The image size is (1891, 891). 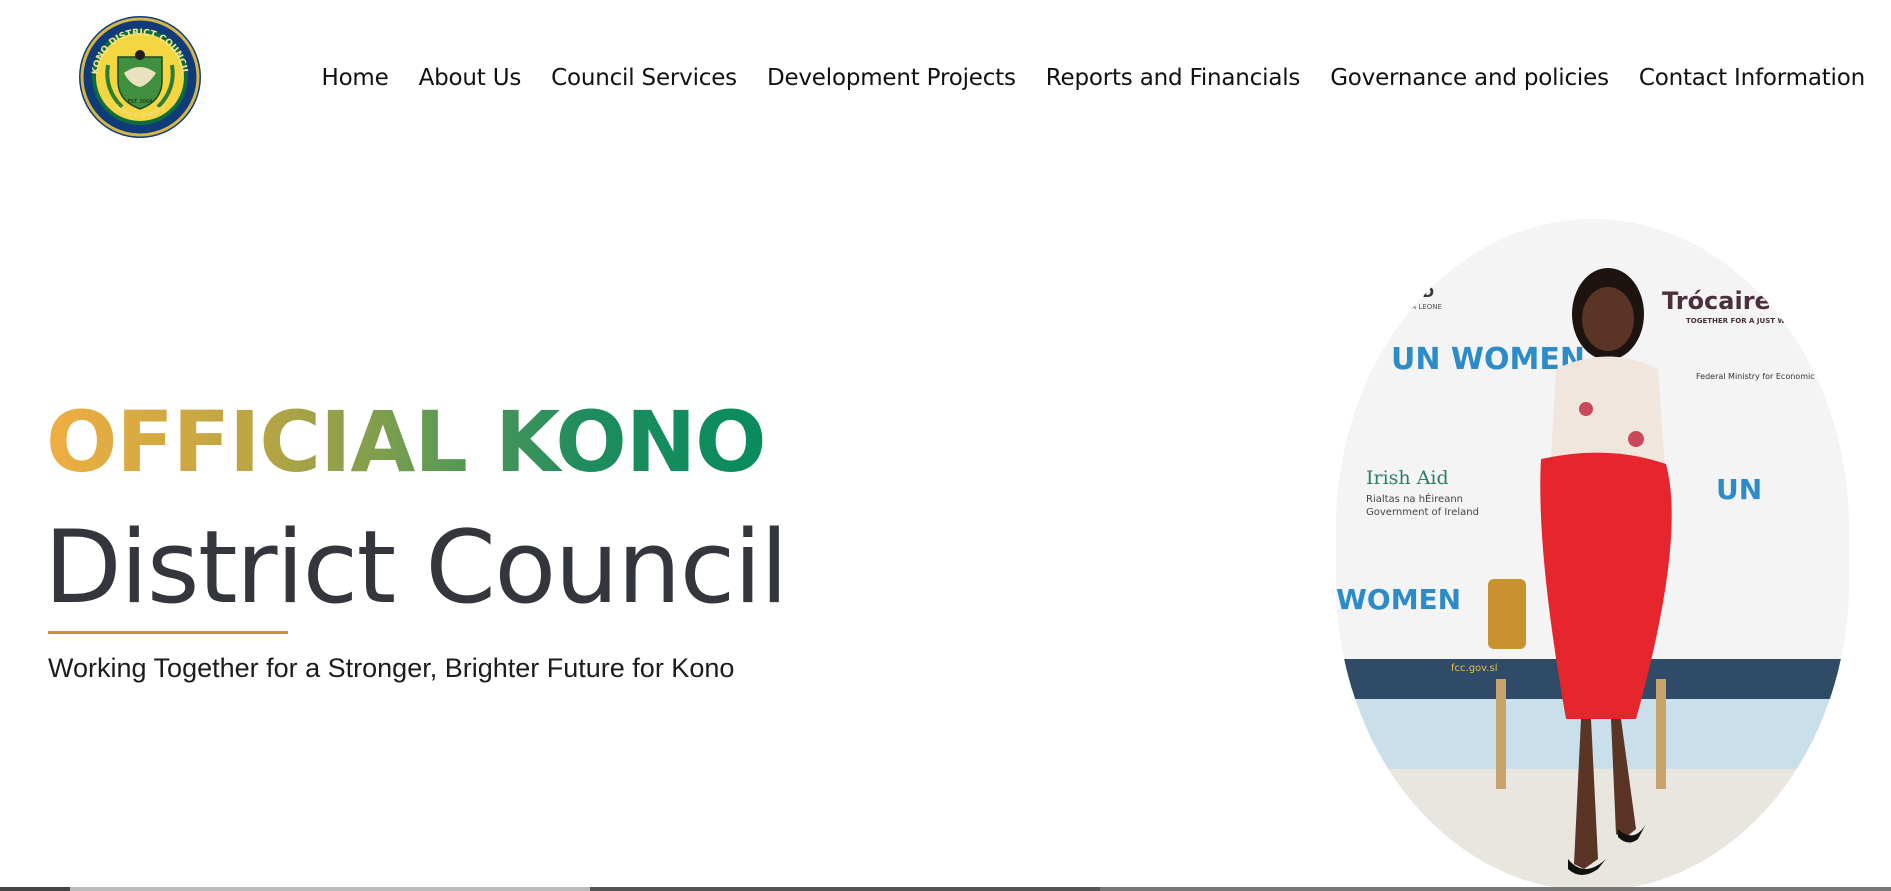 What do you see at coordinates (1412, 293) in the screenshot?
I see `backdrop-send: SEND` at bounding box center [1412, 293].